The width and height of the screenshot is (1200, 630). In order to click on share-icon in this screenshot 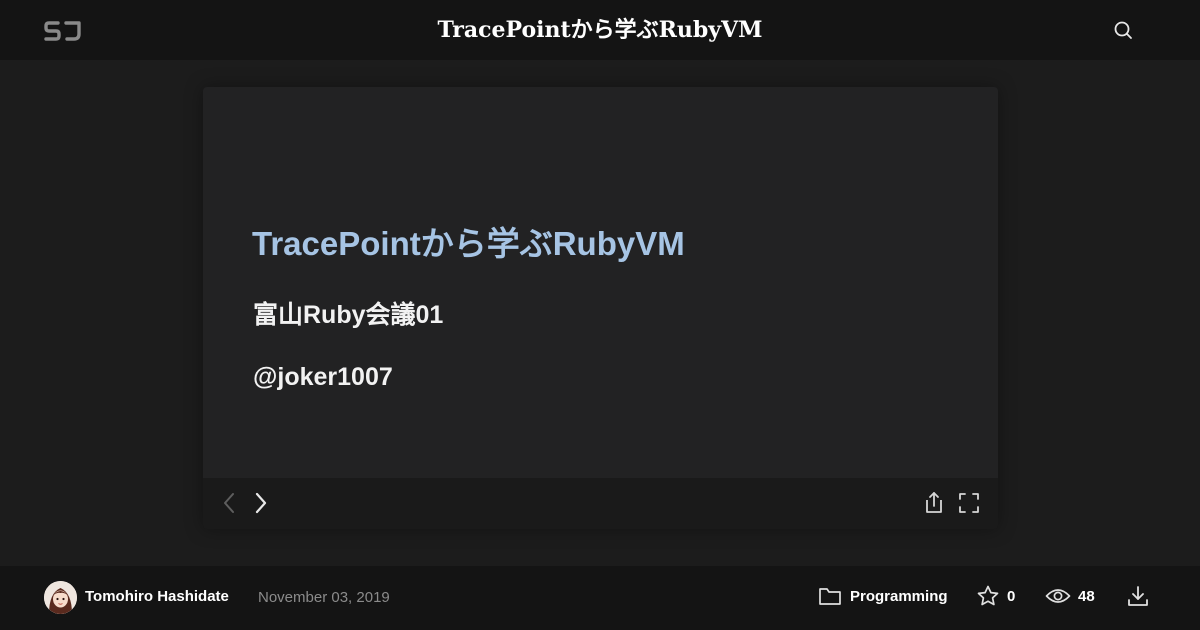, I will do `click(934, 505)`.